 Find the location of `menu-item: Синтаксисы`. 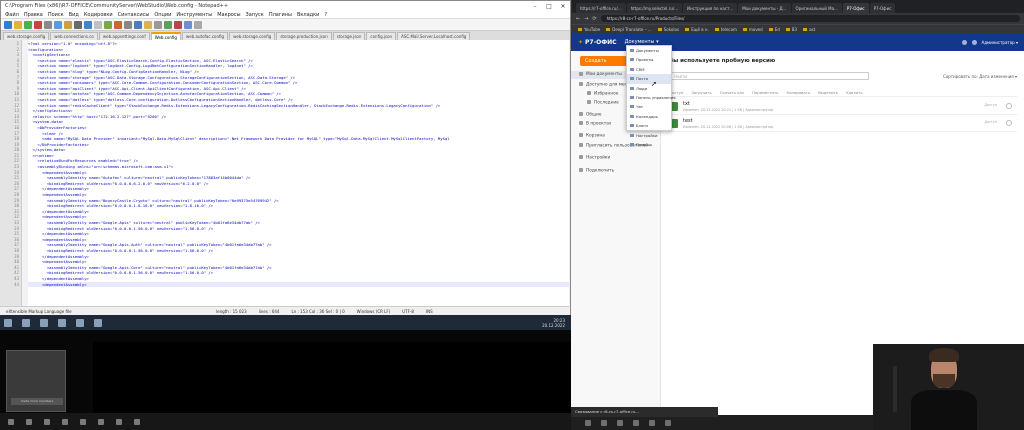

menu-item: Синтаксисы is located at coordinates (134, 15).